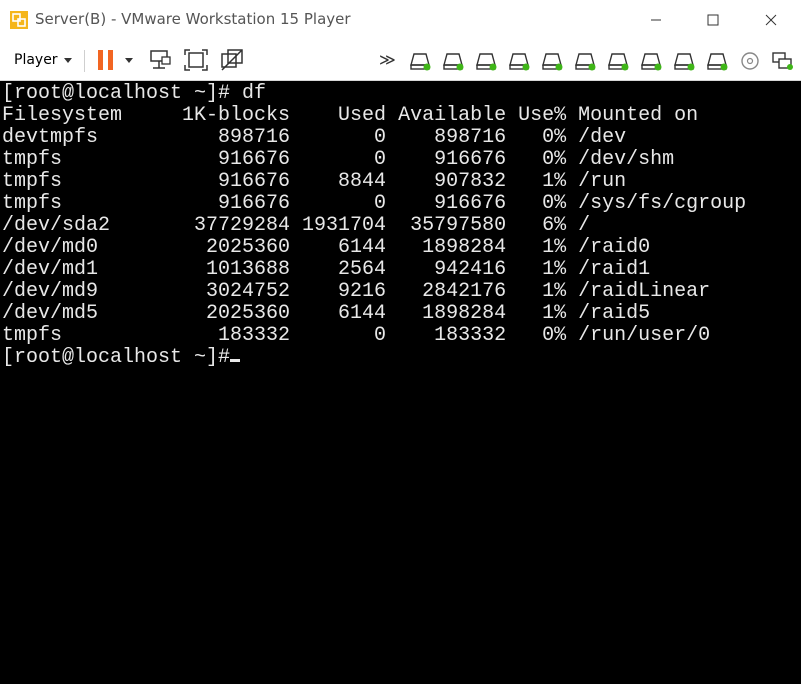  I want to click on terminal-line: [root@localhost ~]# df, so click(134, 93).